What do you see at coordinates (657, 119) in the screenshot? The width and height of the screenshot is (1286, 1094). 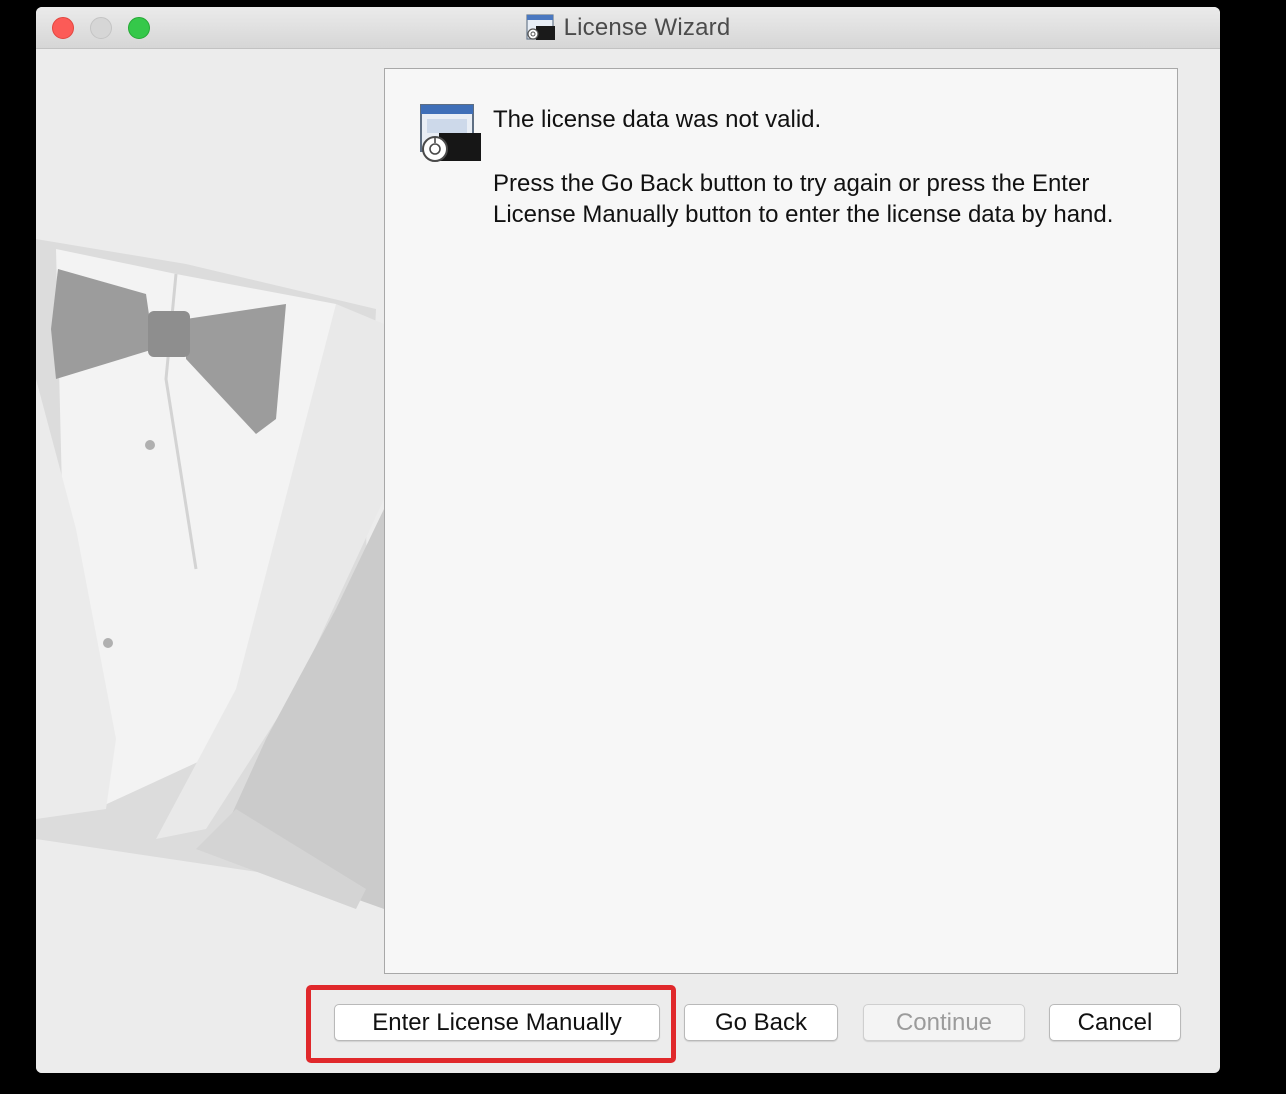 I see `error-heading: The license data was not valid.` at bounding box center [657, 119].